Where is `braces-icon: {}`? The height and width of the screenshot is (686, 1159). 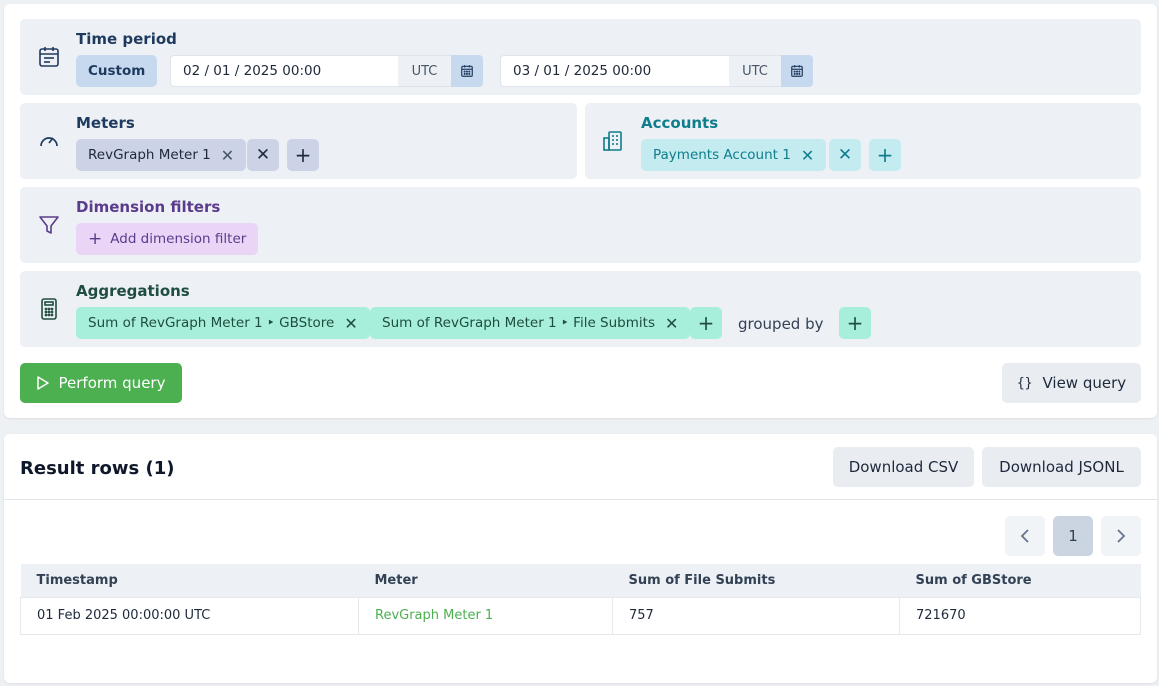
braces-icon: {} is located at coordinates (1024, 383).